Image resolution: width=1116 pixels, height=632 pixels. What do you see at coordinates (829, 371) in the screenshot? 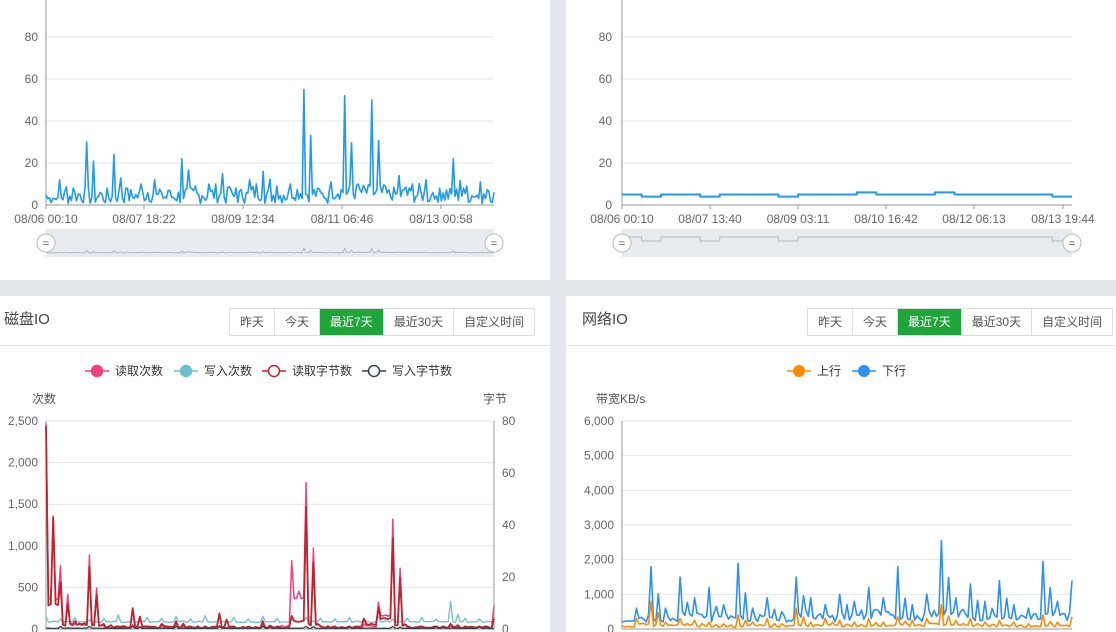
I see `legend-label: 上行` at bounding box center [829, 371].